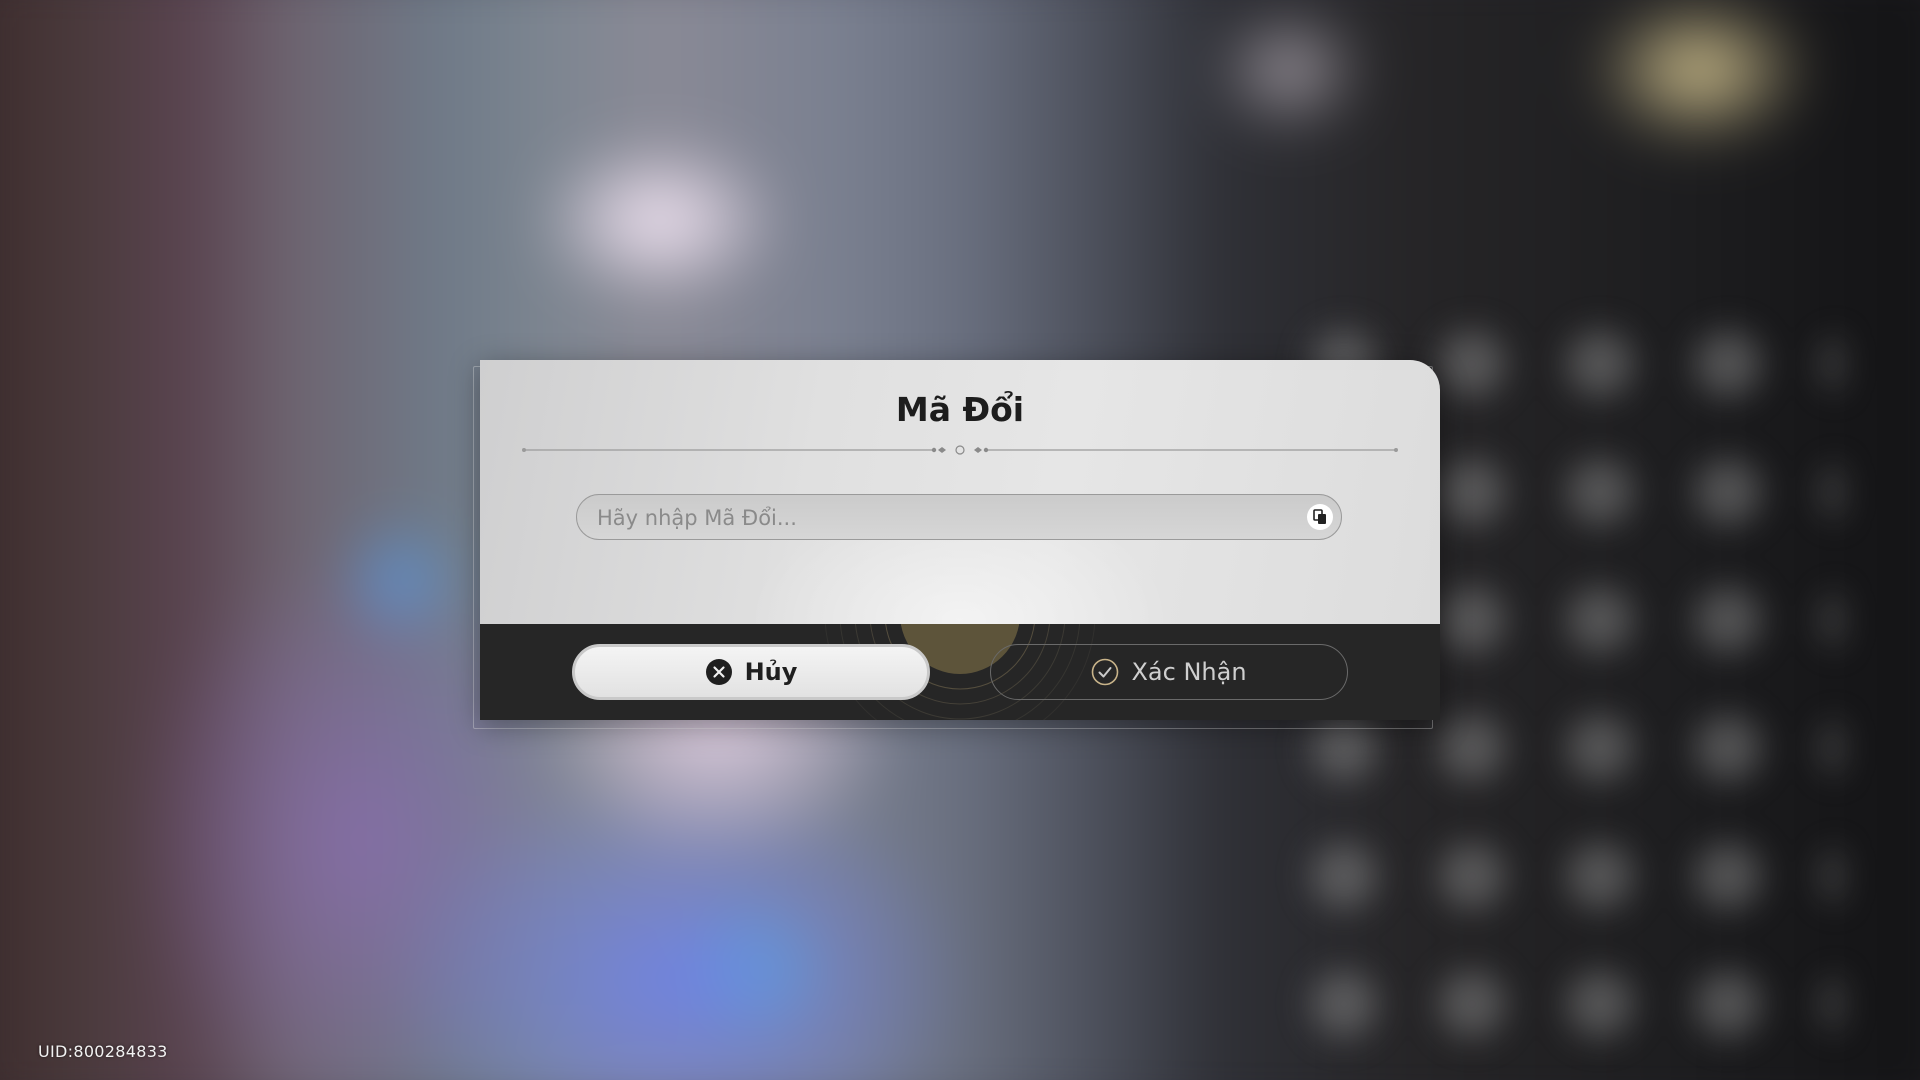 Image resolution: width=1920 pixels, height=1080 pixels. I want to click on cancel-button: Hủy, so click(751, 672).